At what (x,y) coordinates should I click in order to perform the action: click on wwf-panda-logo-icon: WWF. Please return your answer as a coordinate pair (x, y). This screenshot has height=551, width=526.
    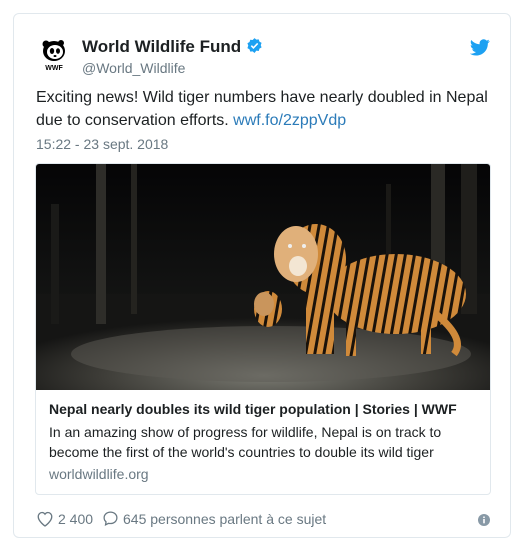
    Looking at the image, I should click on (54, 55).